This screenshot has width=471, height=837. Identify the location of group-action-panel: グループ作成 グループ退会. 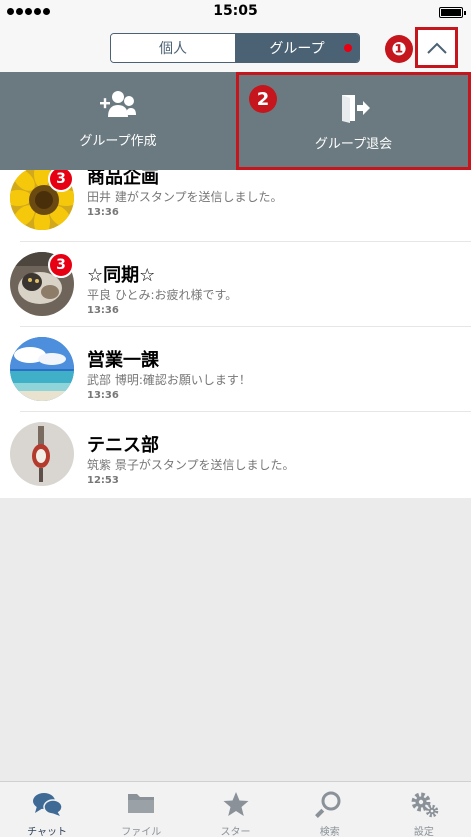
(235, 121).